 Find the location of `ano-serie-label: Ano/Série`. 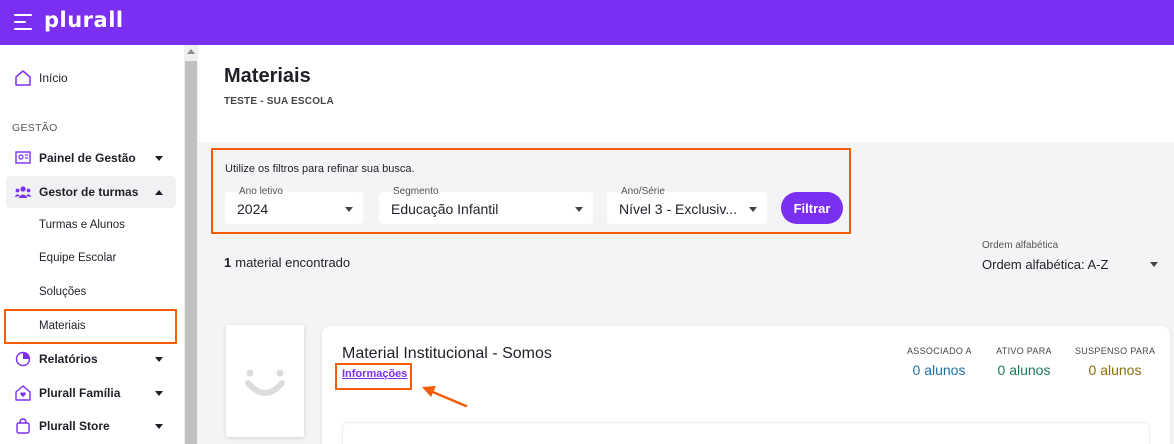

ano-serie-label: Ano/Série is located at coordinates (643, 191).